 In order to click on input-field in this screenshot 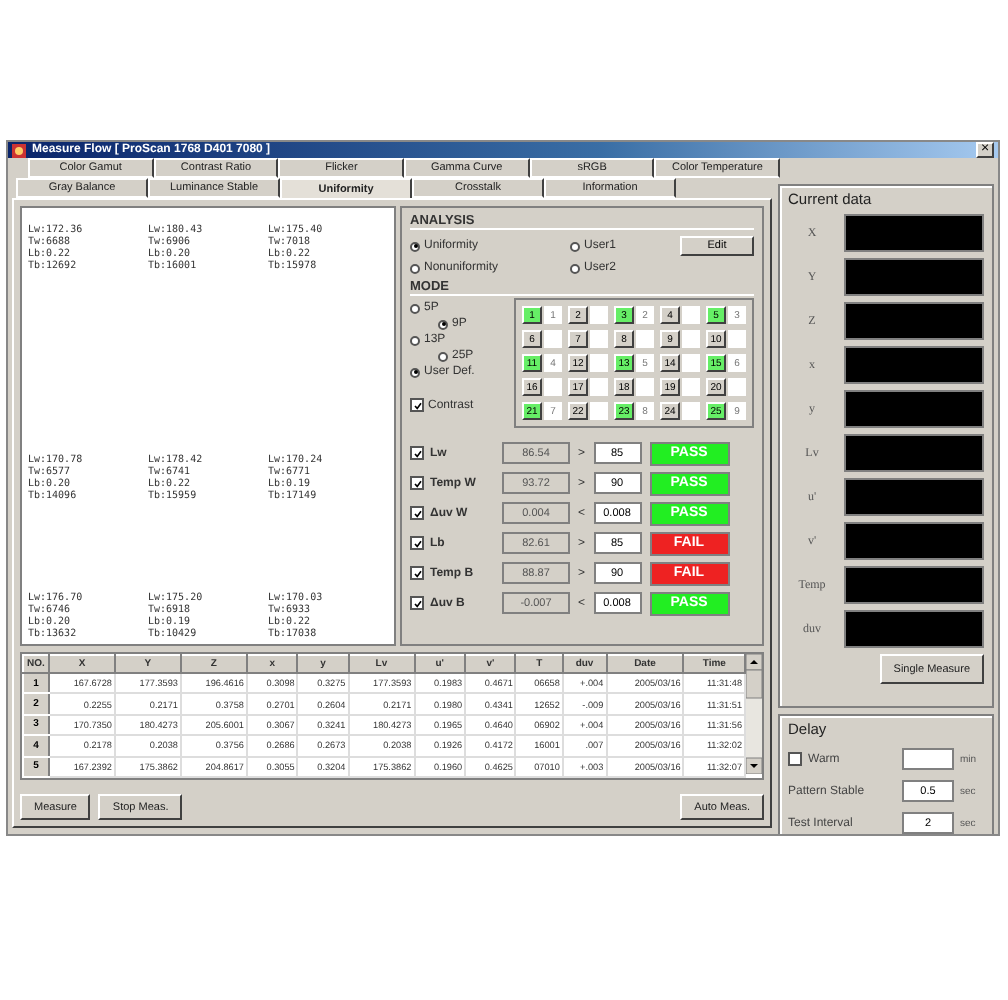, I will do `click(928, 759)`.